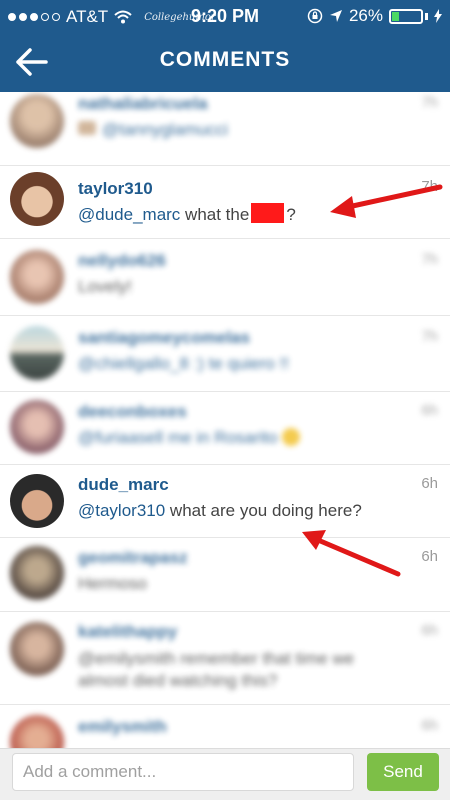 The height and width of the screenshot is (800, 450). Describe the element at coordinates (291, 437) in the screenshot. I see `smile-emoji-icon` at that location.